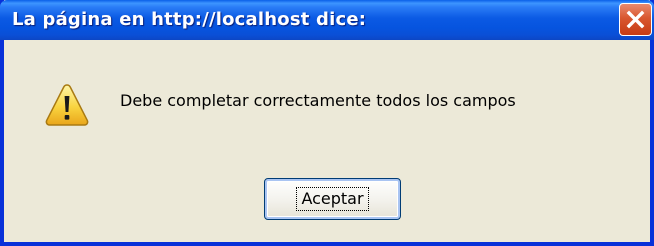  I want to click on accept-button: Aceptar, so click(332, 199).